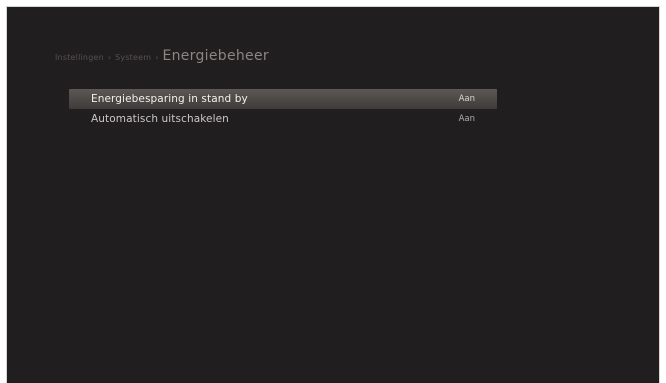 The height and width of the screenshot is (383, 666). Describe the element at coordinates (79, 57) in the screenshot. I see `breadcrumb-item-instellingen: Instellingen` at that location.